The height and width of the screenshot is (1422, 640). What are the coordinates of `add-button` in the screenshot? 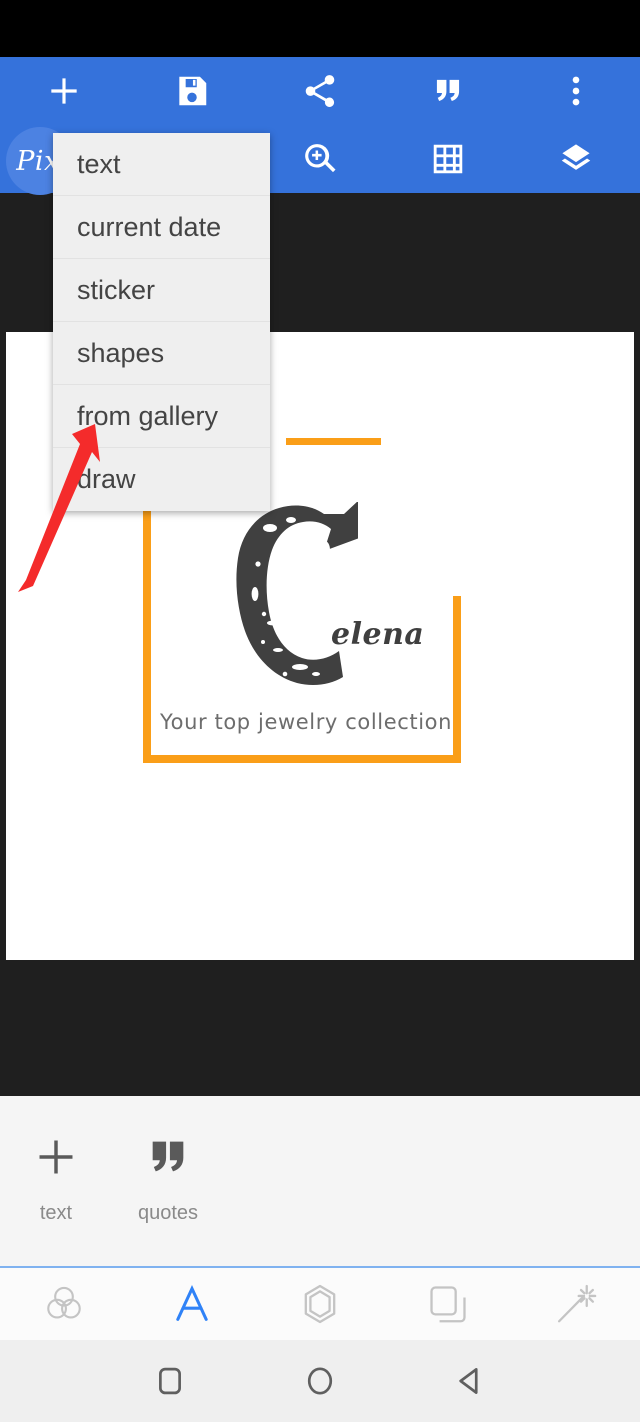 It's located at (64, 91).